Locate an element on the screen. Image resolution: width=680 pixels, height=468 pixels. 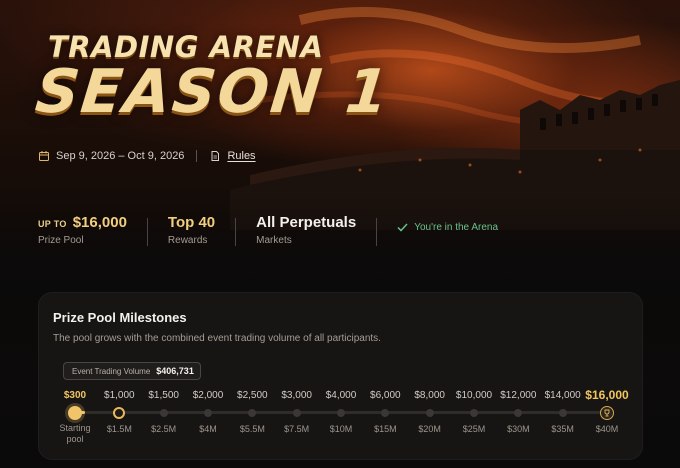
milestone-amount: $2,500 is located at coordinates (252, 395).